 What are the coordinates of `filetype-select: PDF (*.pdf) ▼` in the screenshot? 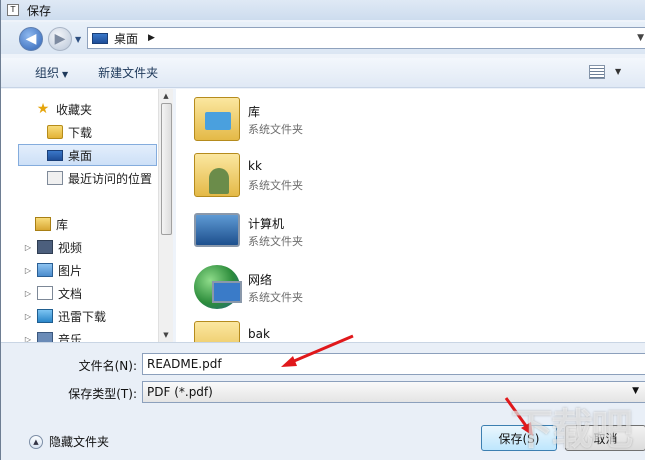 It's located at (393, 392).